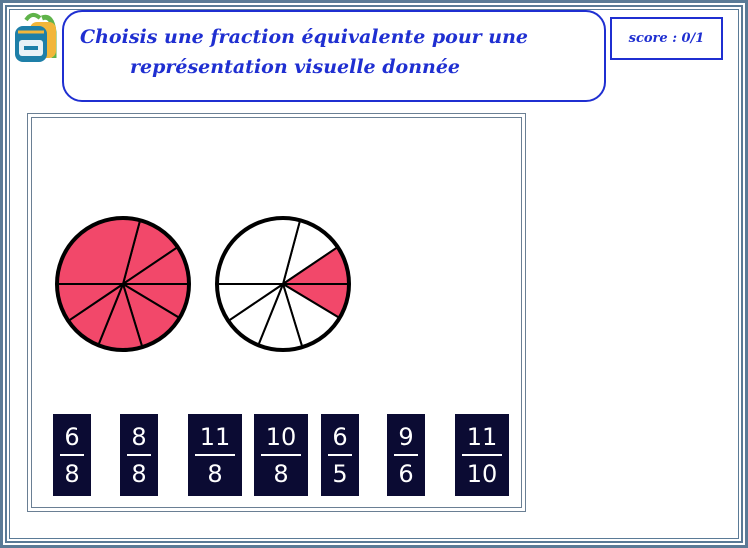  I want to click on fraction-denominator: 10, so click(482, 473).